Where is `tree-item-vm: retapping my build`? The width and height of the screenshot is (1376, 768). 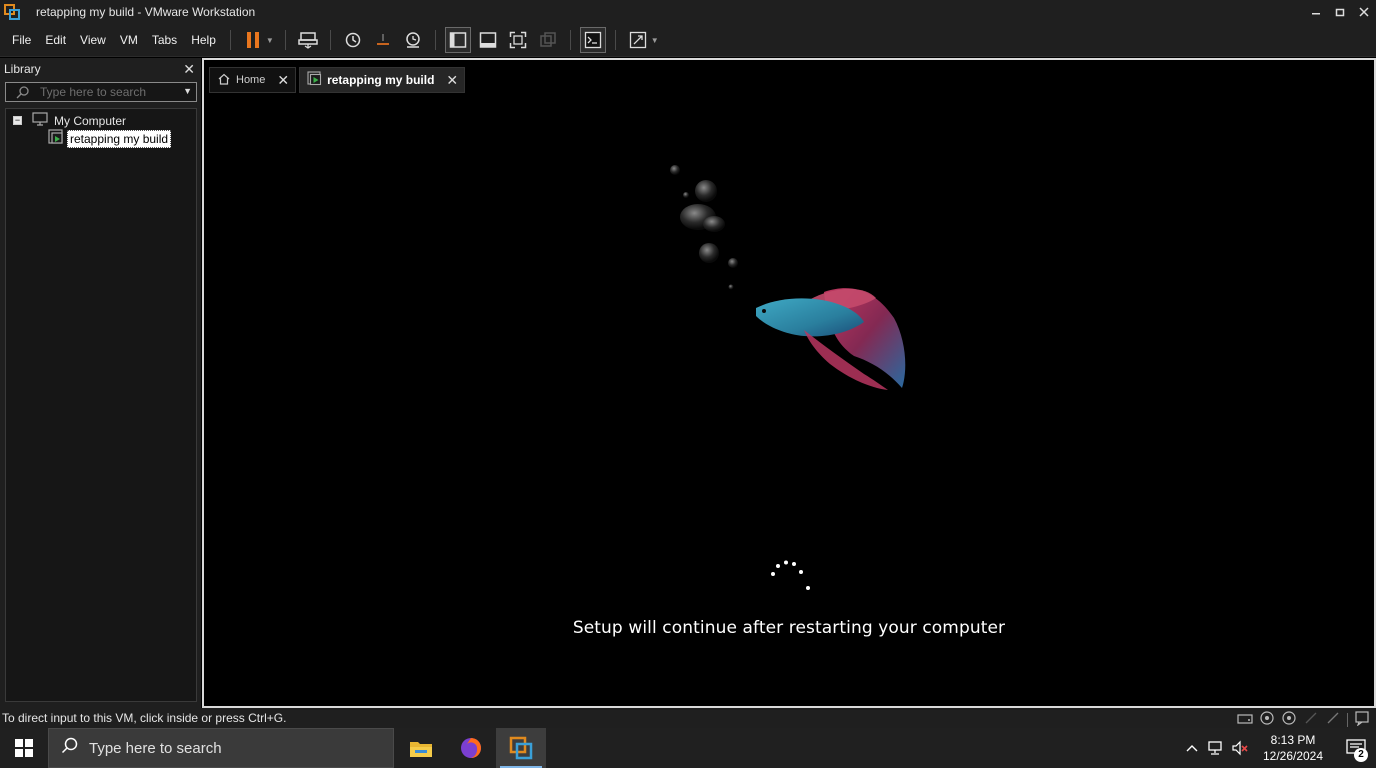
tree-item-vm: retapping my build is located at coordinates (110, 138).